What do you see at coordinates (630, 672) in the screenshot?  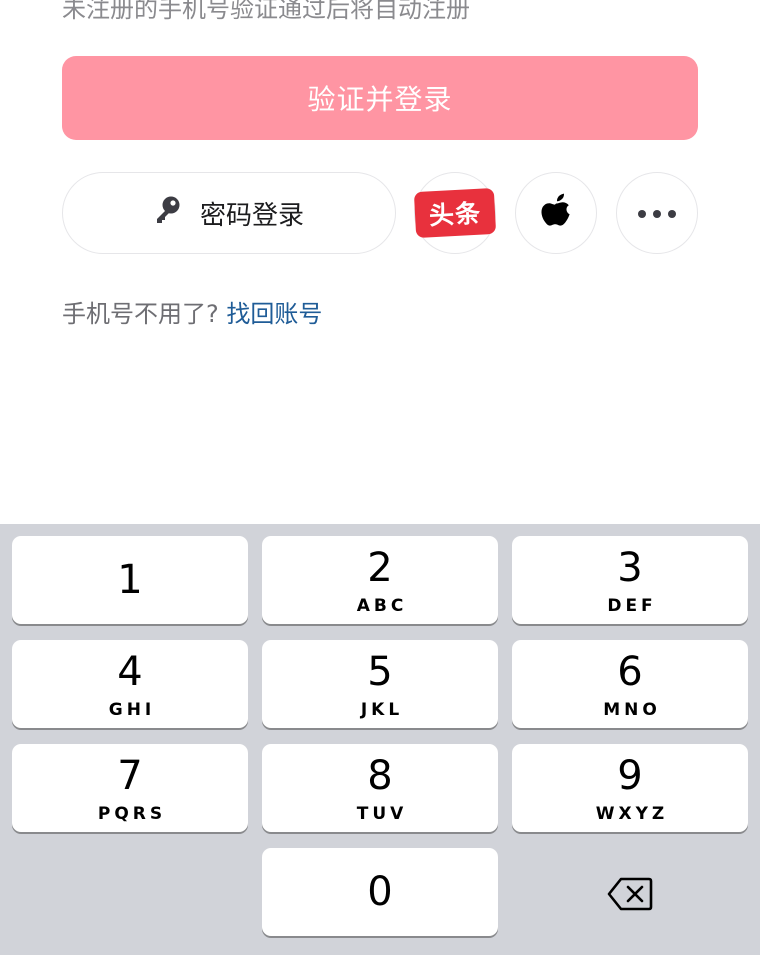 I see `key-digit: 6` at bounding box center [630, 672].